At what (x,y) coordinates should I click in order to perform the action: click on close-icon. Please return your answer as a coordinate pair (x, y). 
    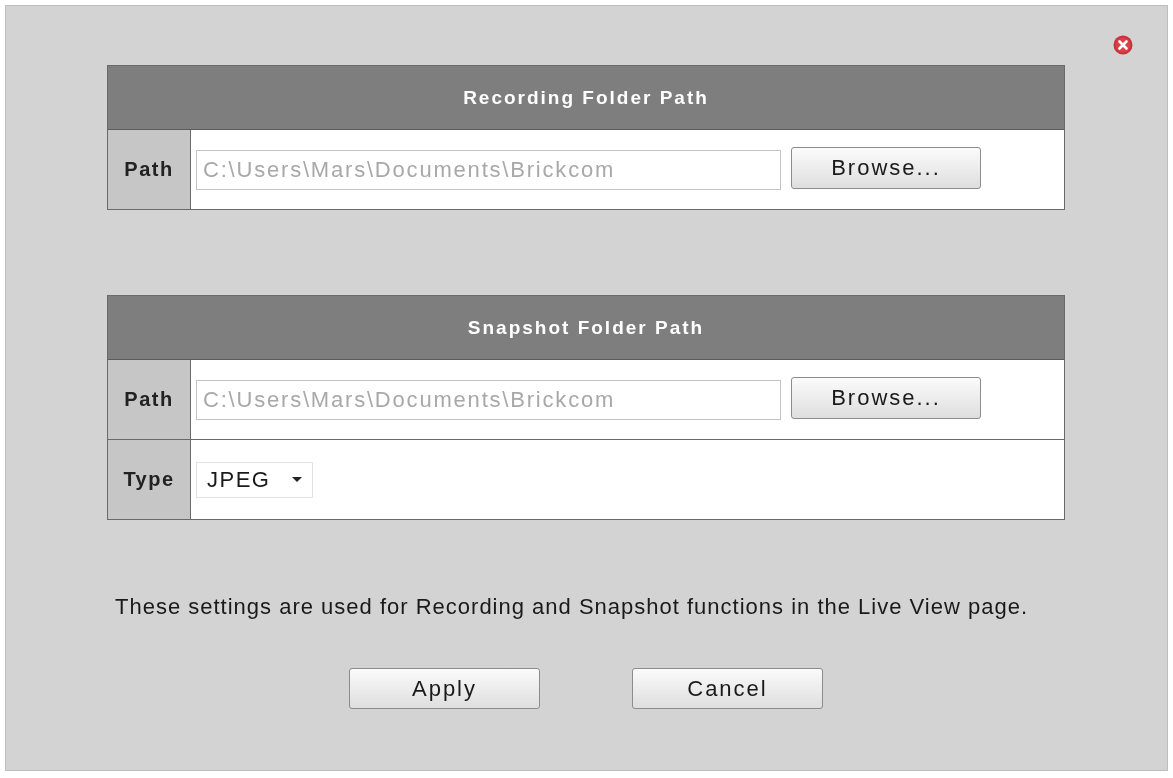
    Looking at the image, I should click on (1123, 45).